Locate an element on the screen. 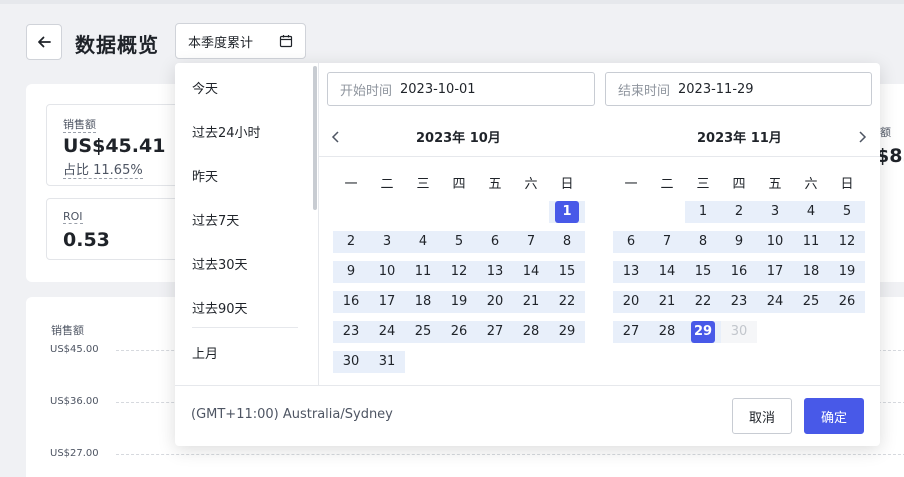  preset-last-24h: 过去24小时 is located at coordinates (226, 131).